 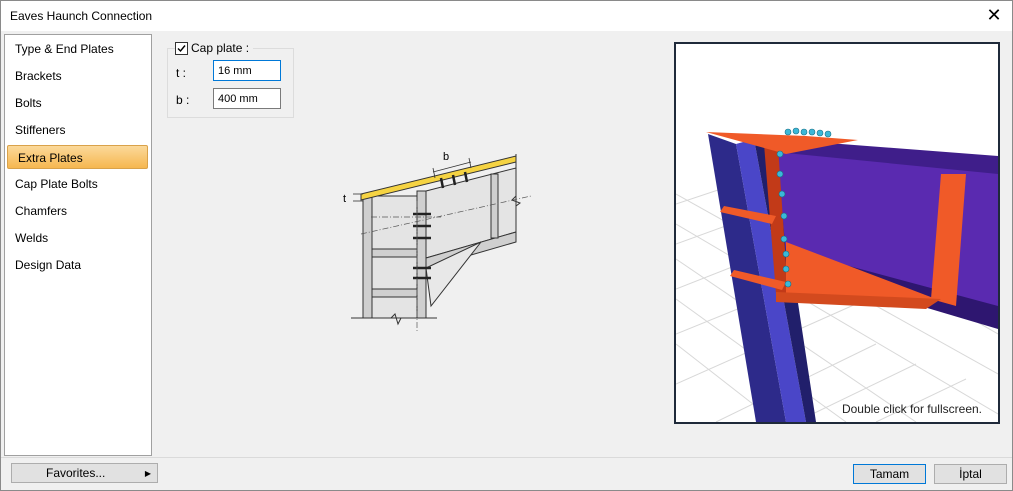 What do you see at coordinates (183, 100) in the screenshot?
I see `b-label: b :` at bounding box center [183, 100].